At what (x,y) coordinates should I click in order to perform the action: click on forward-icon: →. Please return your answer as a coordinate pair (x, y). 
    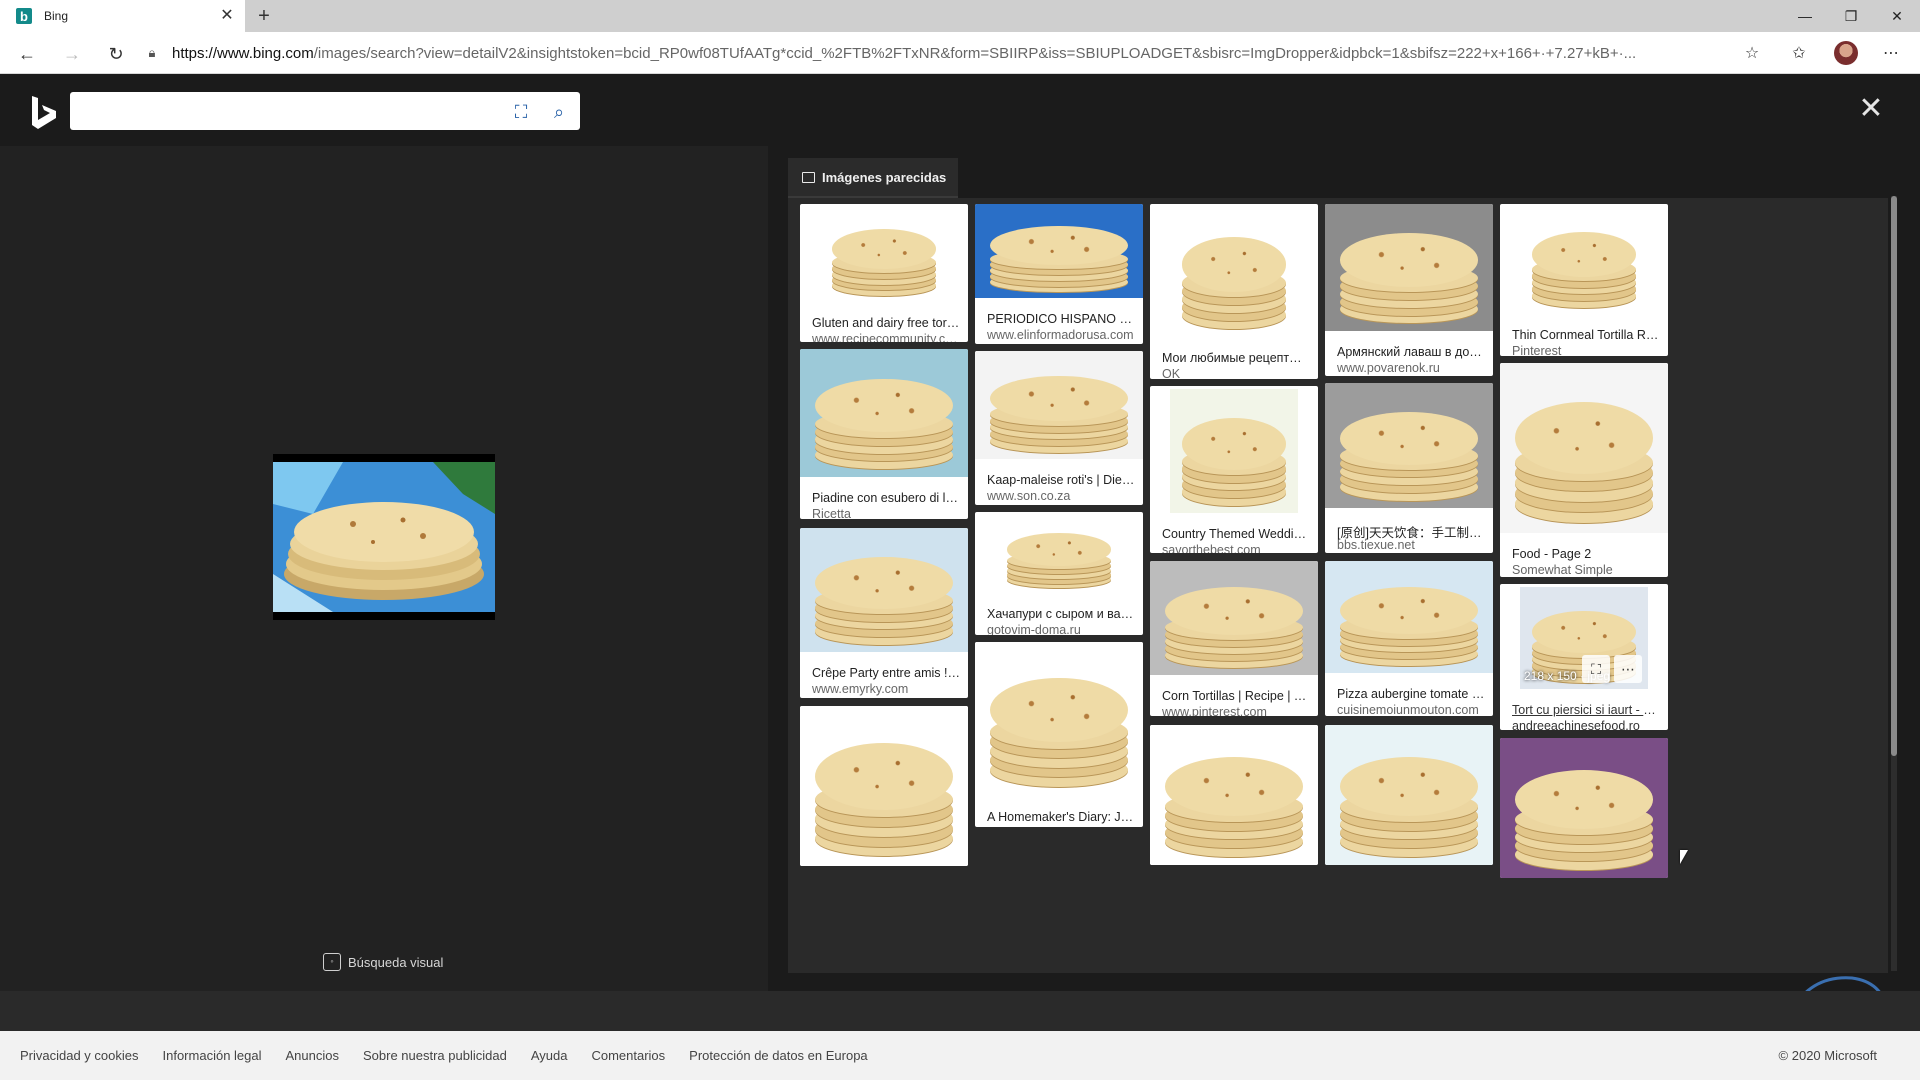
    Looking at the image, I should click on (72, 54).